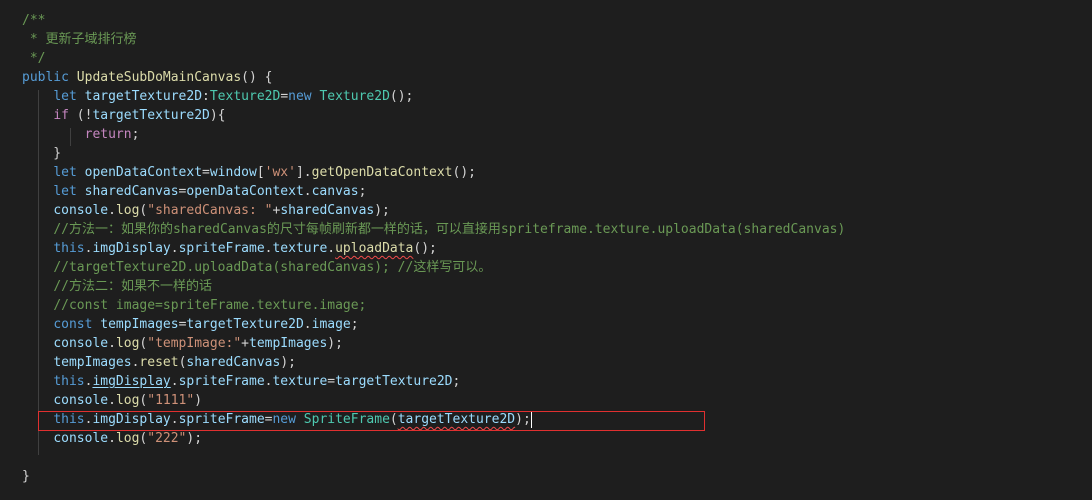  What do you see at coordinates (69, 248) in the screenshot?
I see `code-token: this` at bounding box center [69, 248].